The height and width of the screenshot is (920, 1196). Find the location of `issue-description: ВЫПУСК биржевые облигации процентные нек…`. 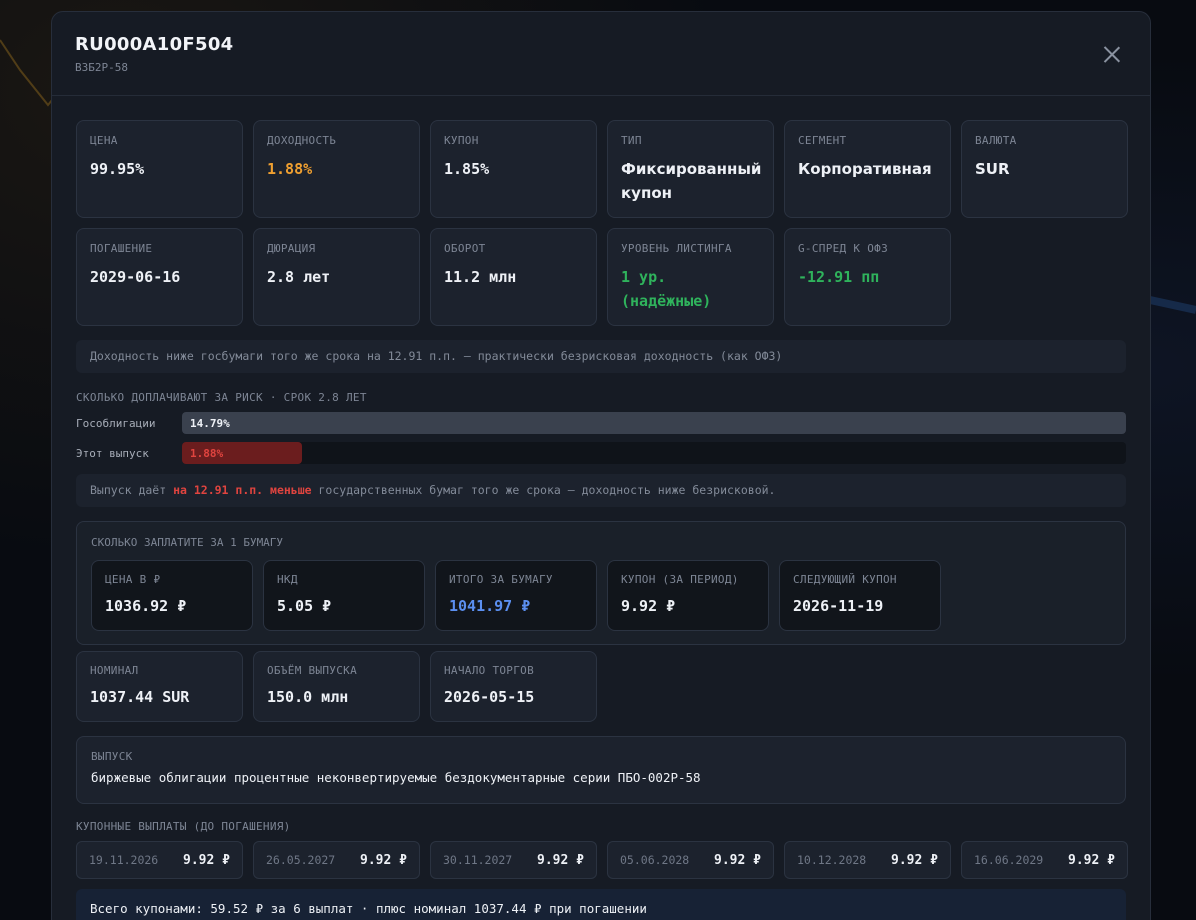

issue-description: ВЫПУСК биржевые облигации процентные нек… is located at coordinates (601, 770).